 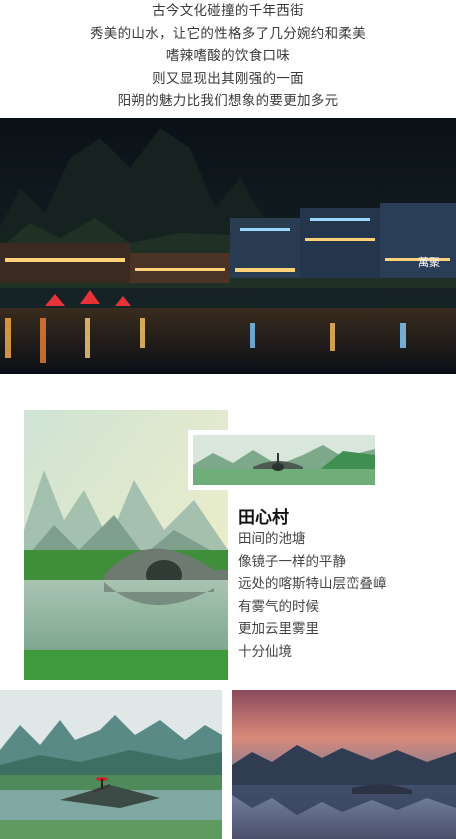 I want to click on sunset-reflection-photo, so click(x=344, y=764).